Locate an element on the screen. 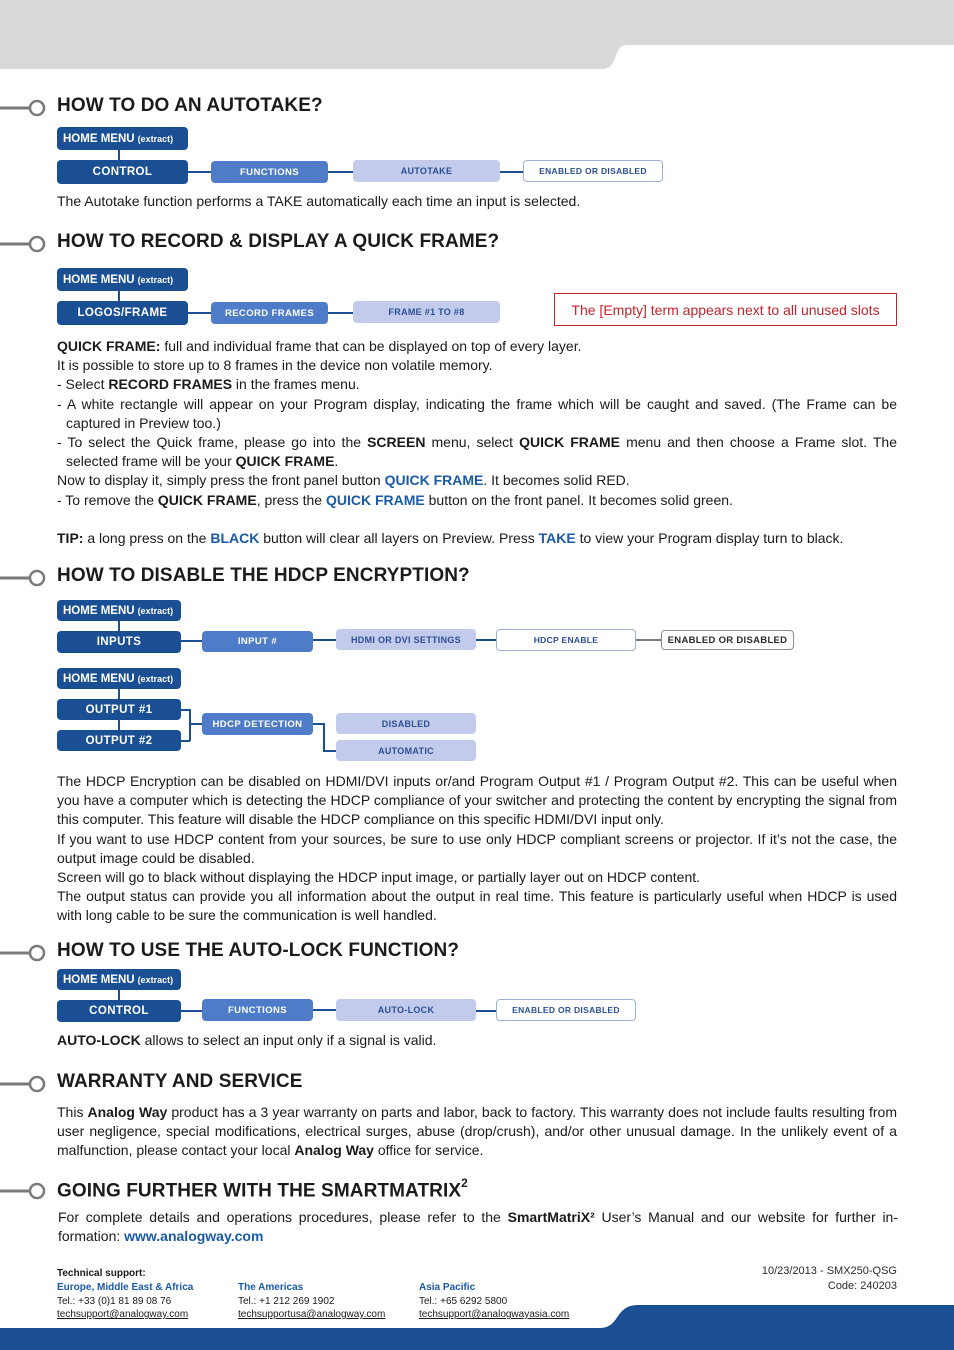 The image size is (954, 1350). menu-logos-frame: LOGOS/FRAME is located at coordinates (122, 313).